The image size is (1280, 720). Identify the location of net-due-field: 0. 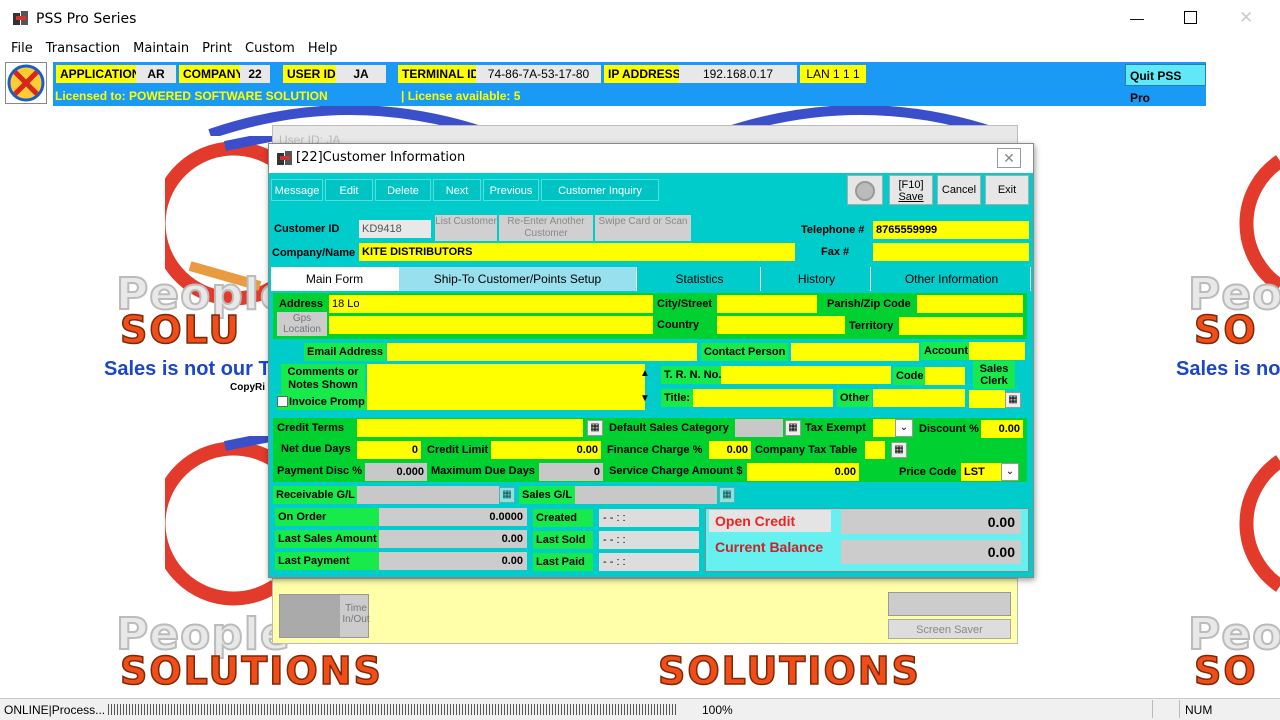
(389, 450).